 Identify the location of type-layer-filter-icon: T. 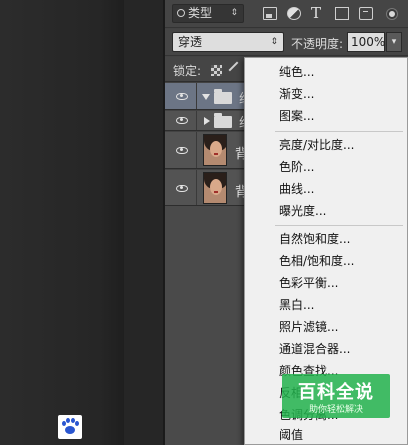
(318, 13).